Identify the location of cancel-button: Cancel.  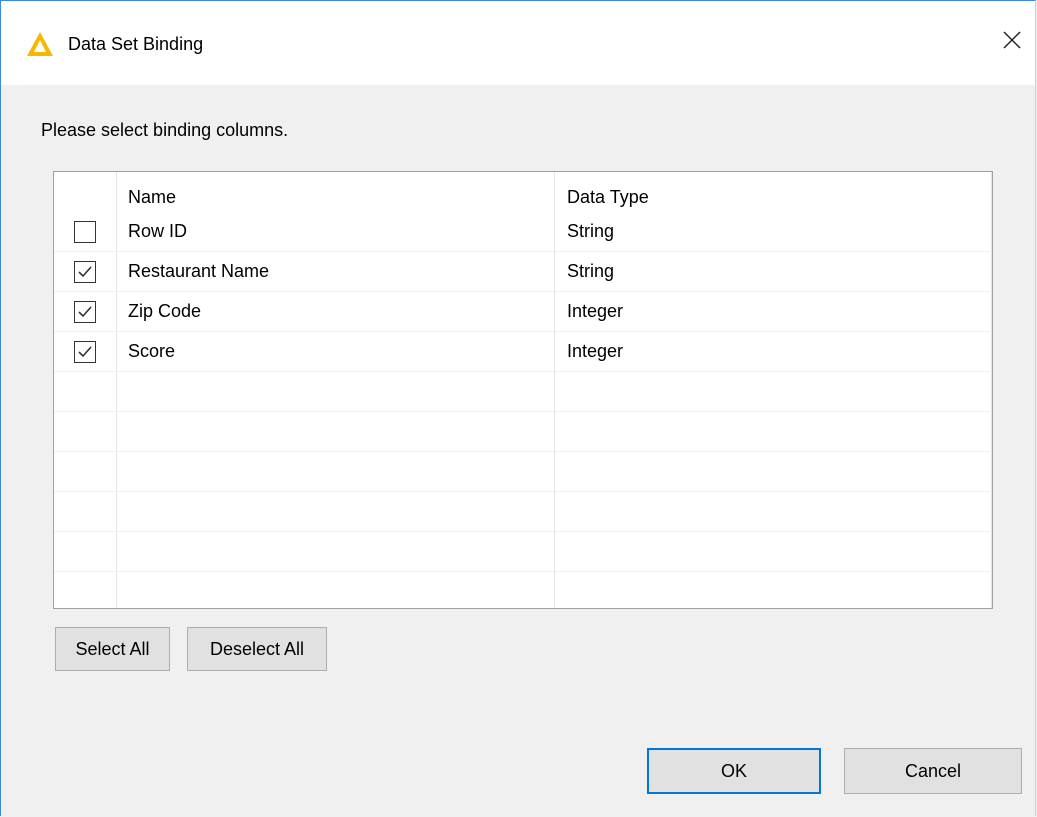
(933, 771).